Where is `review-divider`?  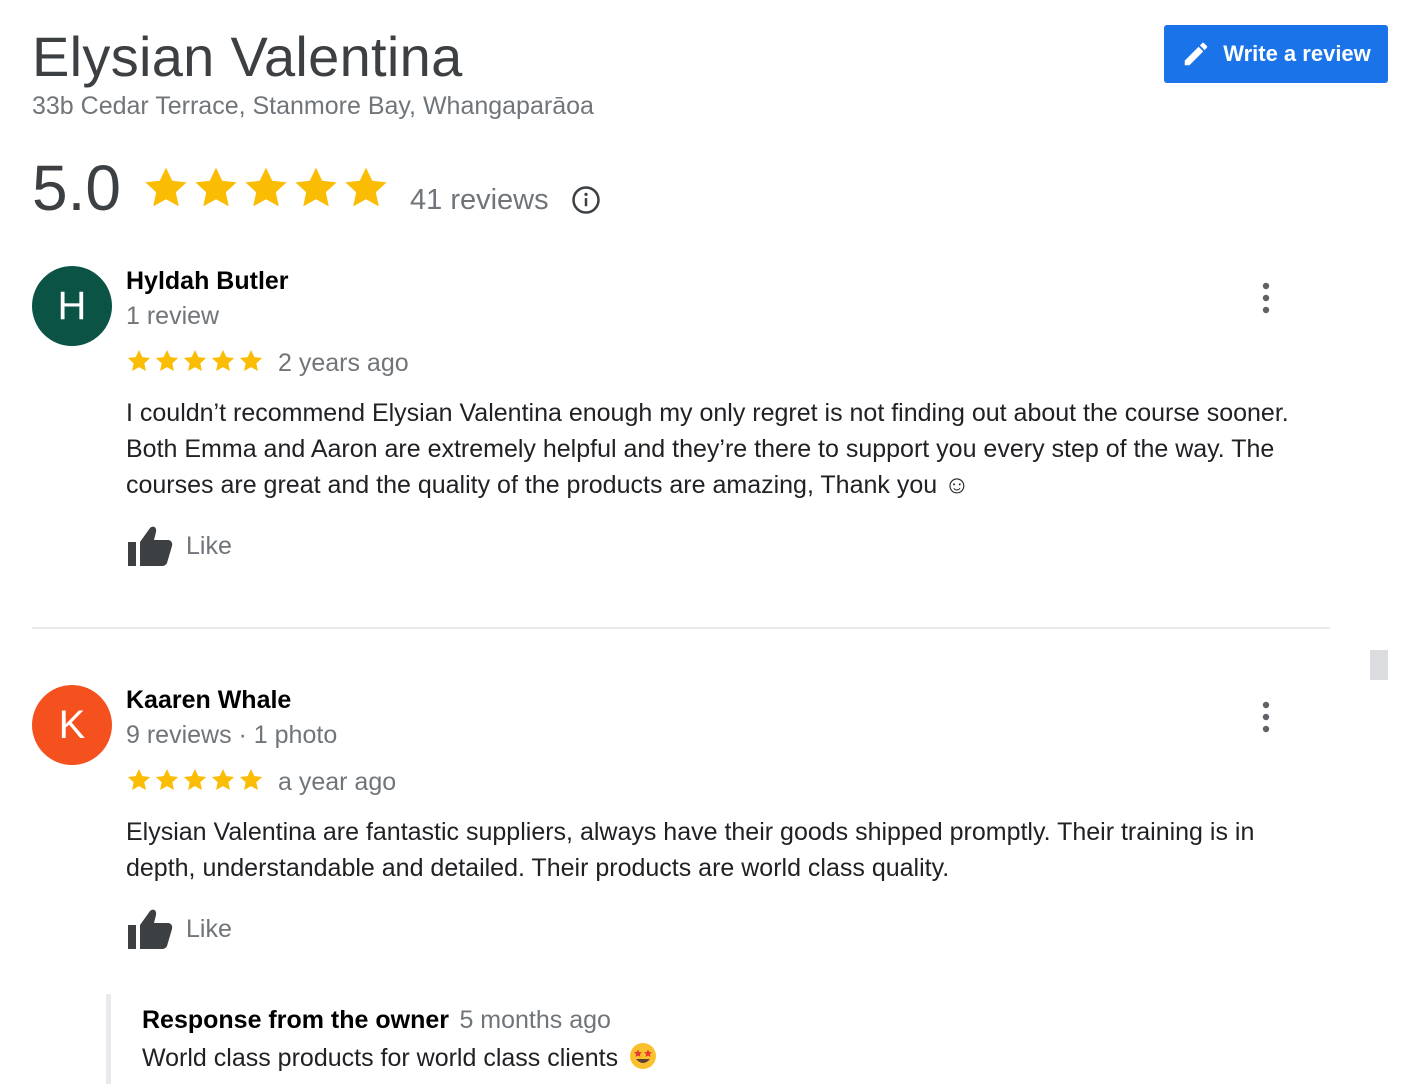 review-divider is located at coordinates (681, 628).